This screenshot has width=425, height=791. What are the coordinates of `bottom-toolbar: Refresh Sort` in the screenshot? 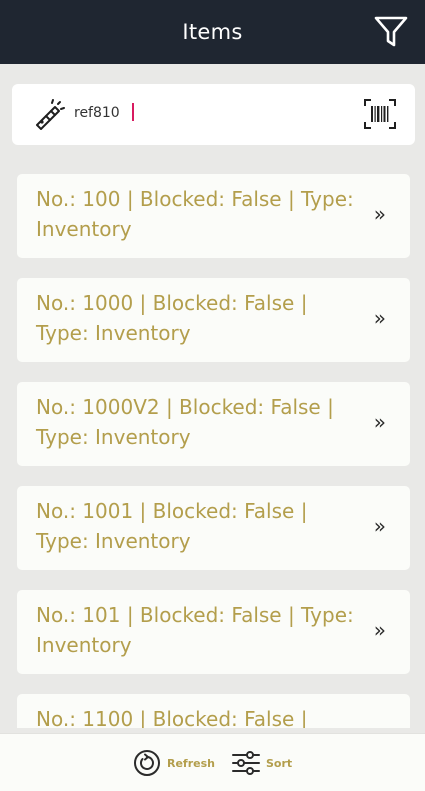 It's located at (212, 762).